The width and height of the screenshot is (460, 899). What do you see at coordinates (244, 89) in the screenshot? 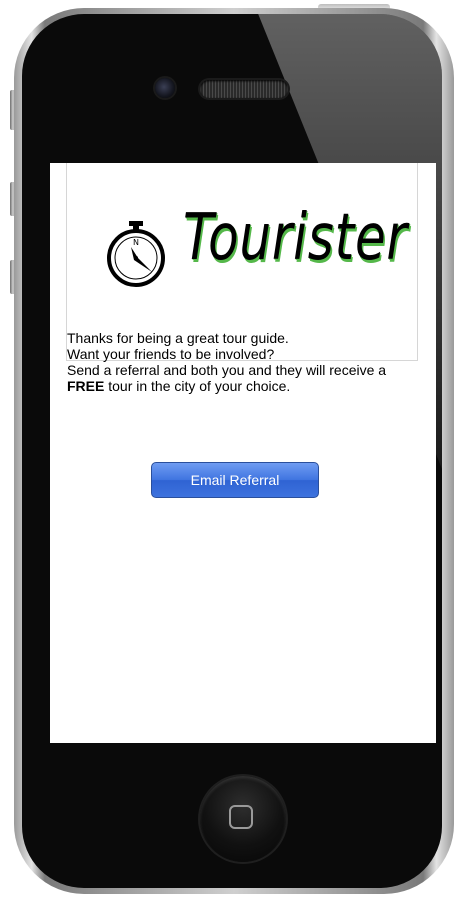
I see `earpiece-speaker` at bounding box center [244, 89].